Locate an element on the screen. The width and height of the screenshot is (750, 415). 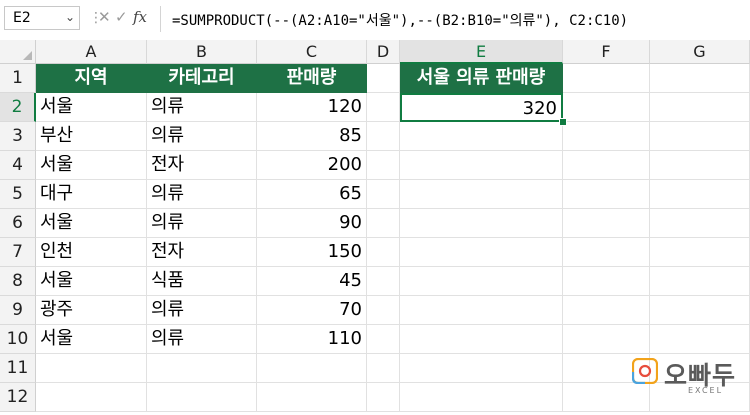
cell-e5 is located at coordinates (481, 194).